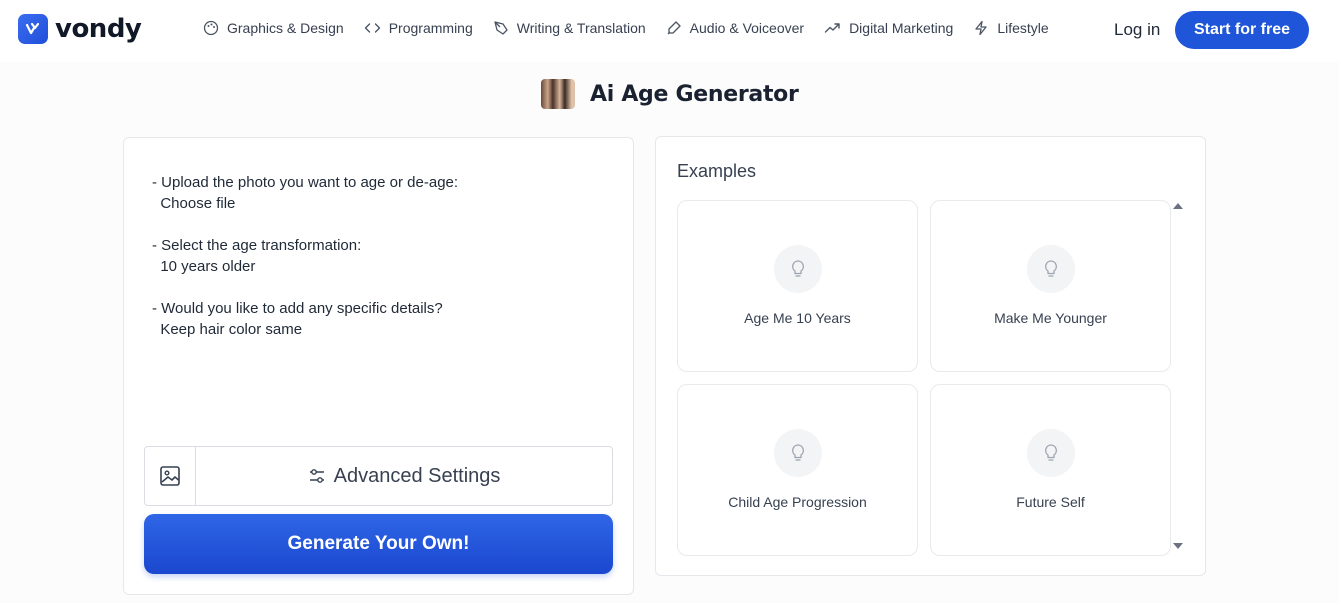  I want to click on generate-button: Generate Your Own!, so click(378, 544).